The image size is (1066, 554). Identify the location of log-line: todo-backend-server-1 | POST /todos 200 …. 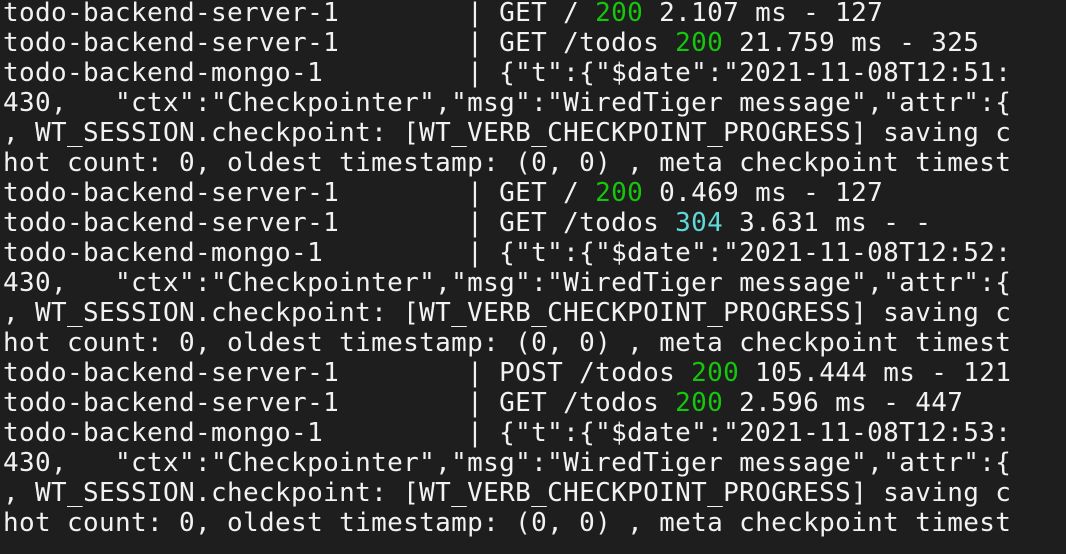
(507, 373).